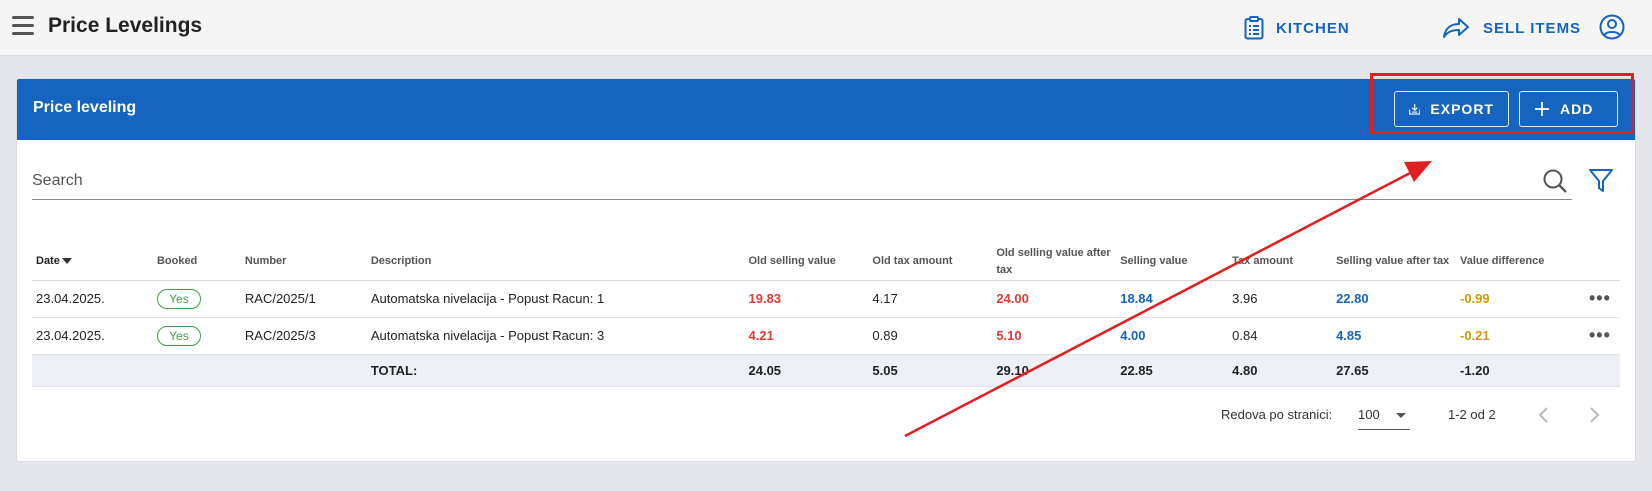  I want to click on top-app-bar: Price Levelings KITCHEN SELL ITEMS, so click(826, 28).